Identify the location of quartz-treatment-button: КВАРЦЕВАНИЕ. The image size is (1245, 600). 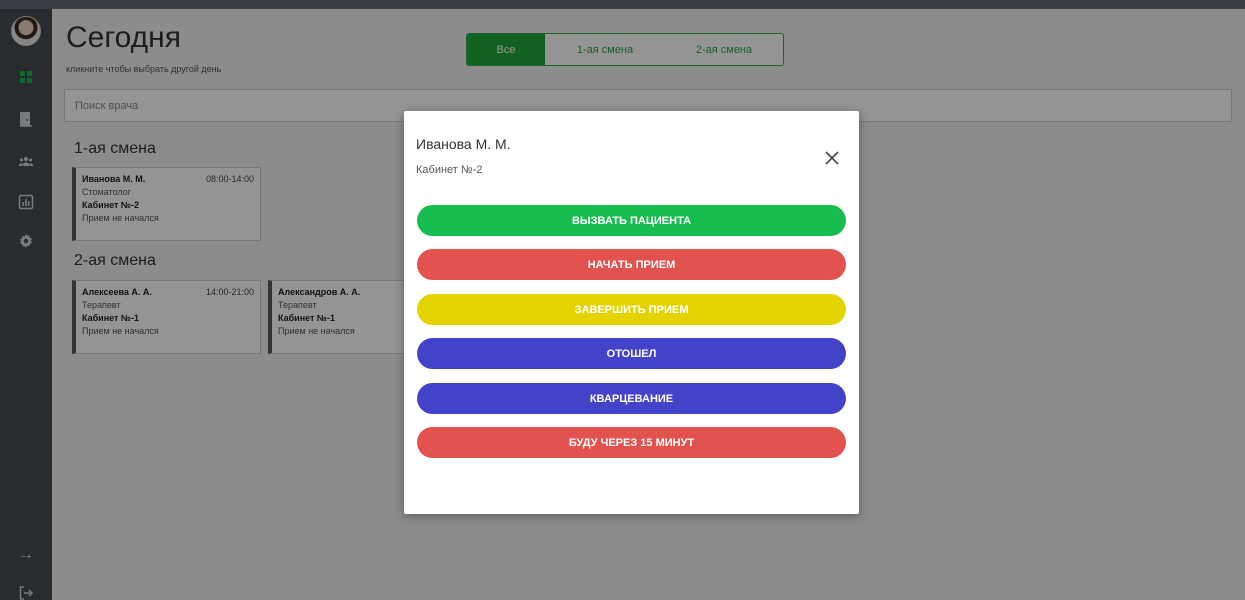
(631, 398).